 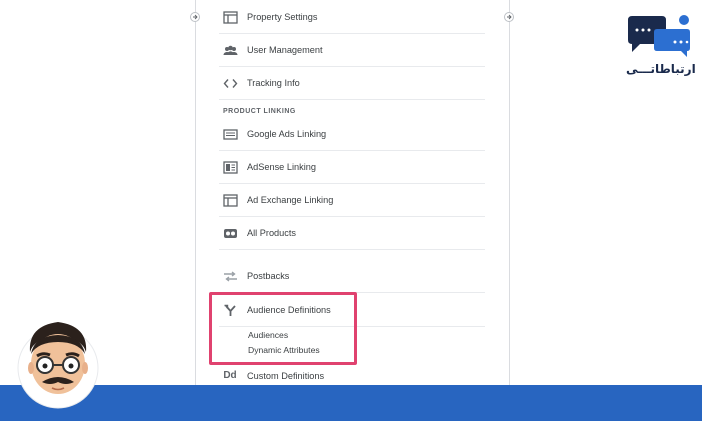 I want to click on collapse-left-icon, so click(x=195, y=17).